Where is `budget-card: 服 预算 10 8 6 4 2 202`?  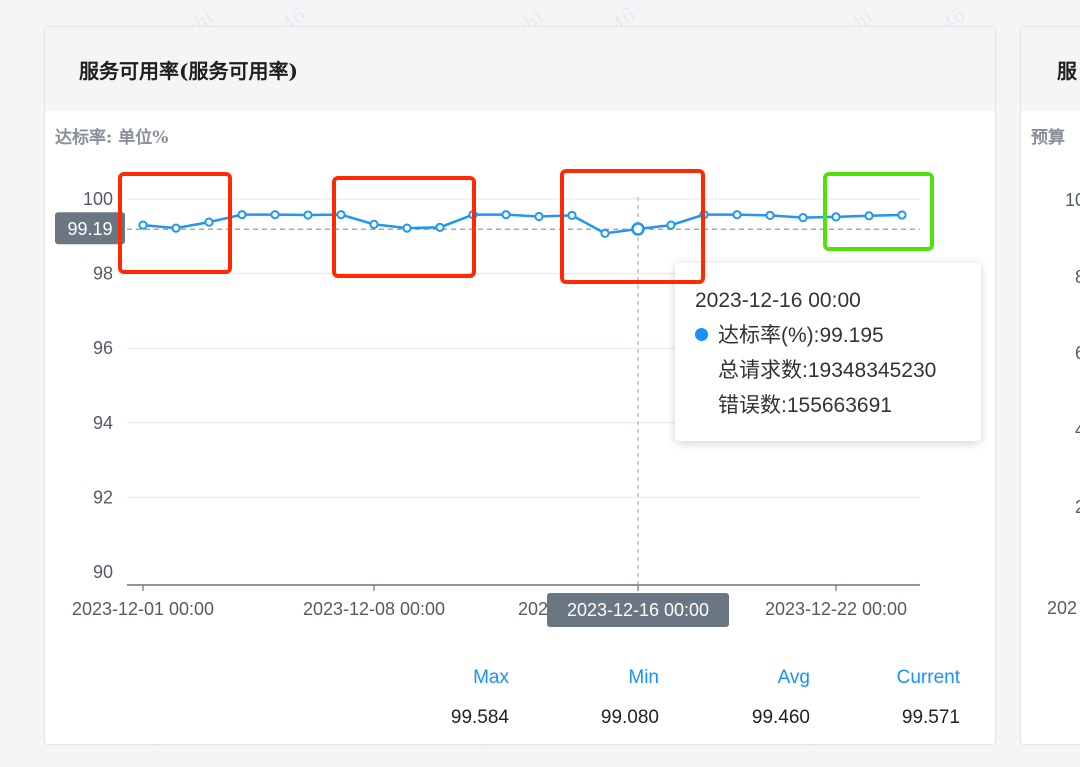 budget-card: 服 预算 10 8 6 4 2 202 is located at coordinates (1050, 385).